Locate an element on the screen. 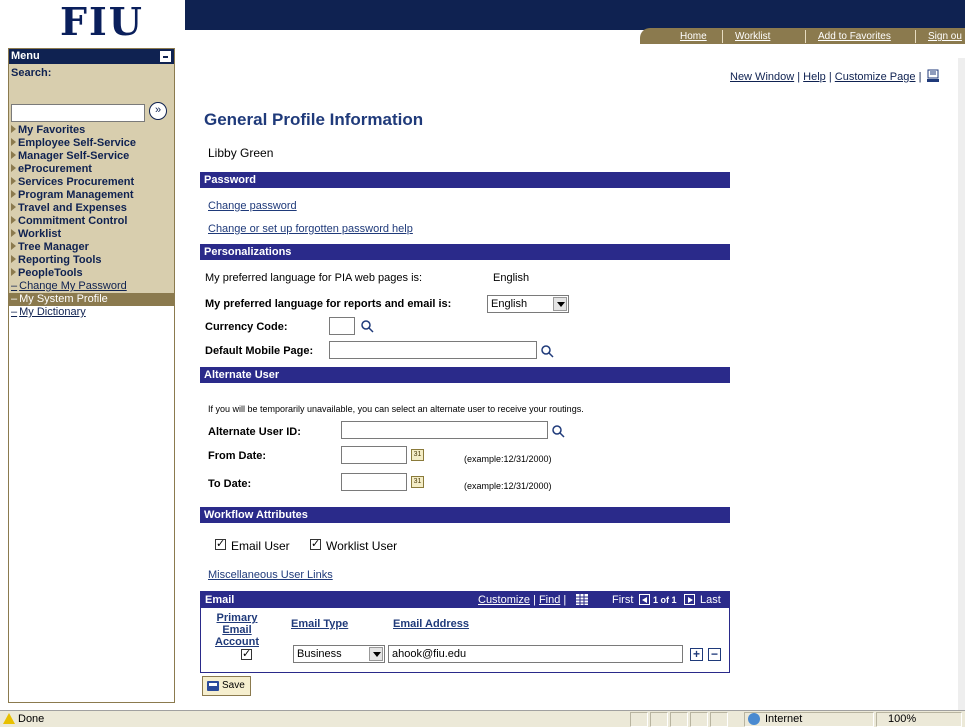 This screenshot has height=727, width=965. menu-folder-commitment-control: Commitment Control is located at coordinates (91, 221).